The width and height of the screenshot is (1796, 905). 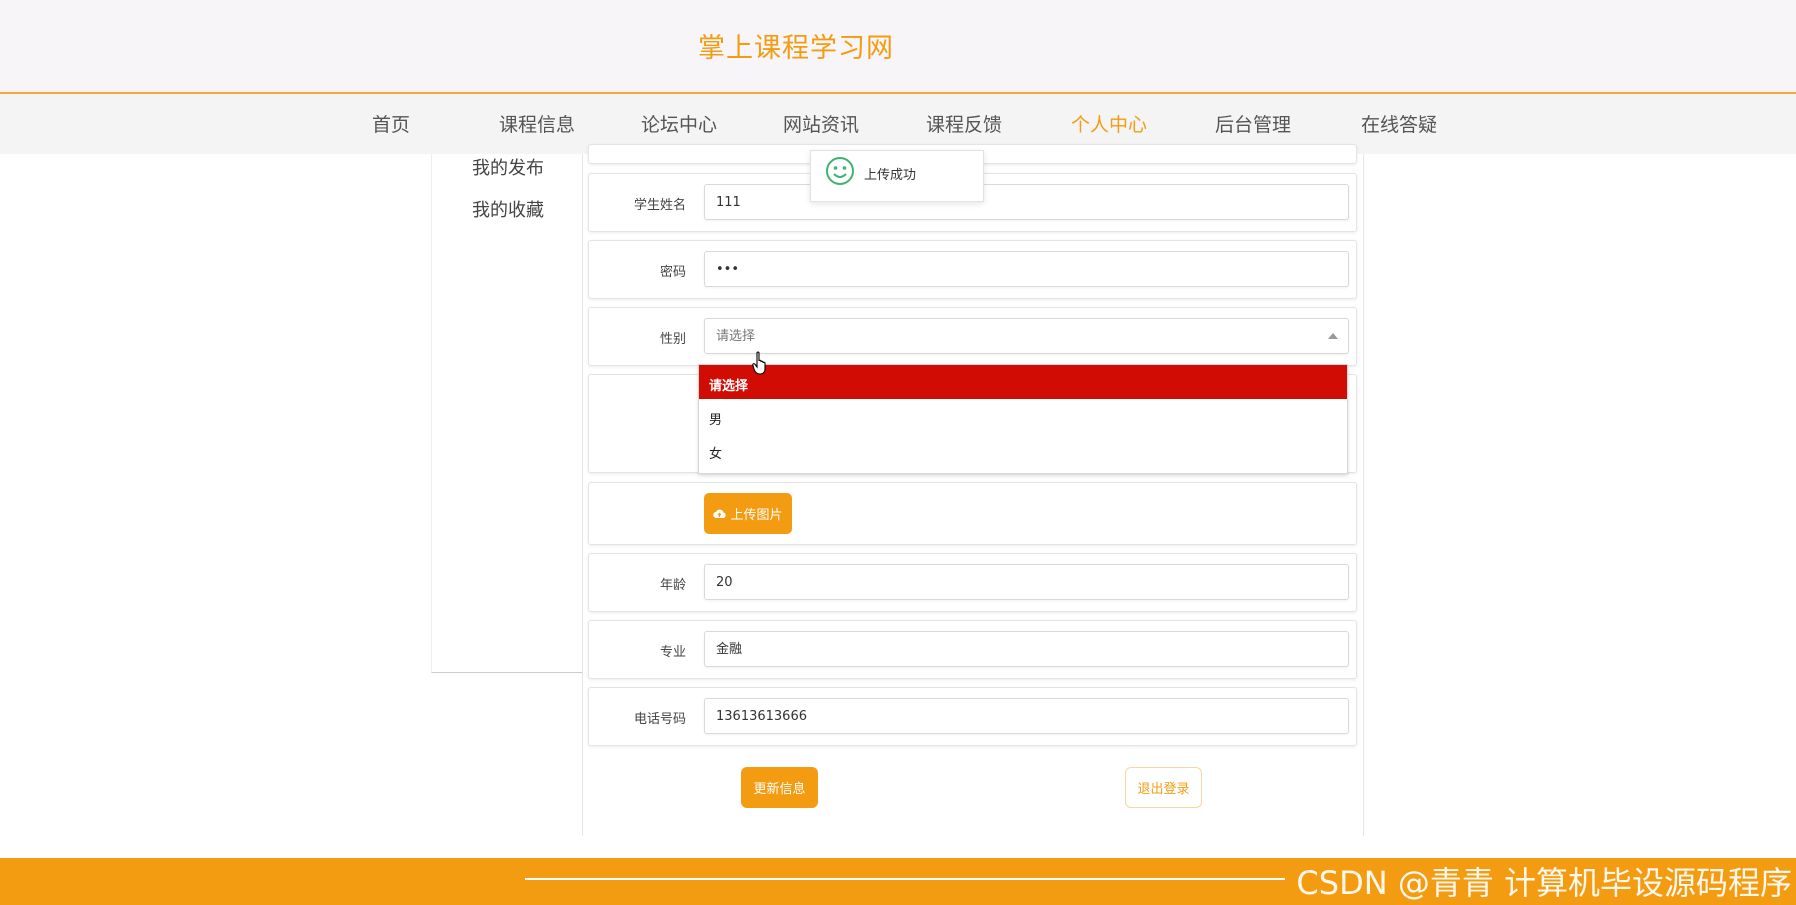 I want to click on name-label: 学生姓名, so click(x=659, y=205).